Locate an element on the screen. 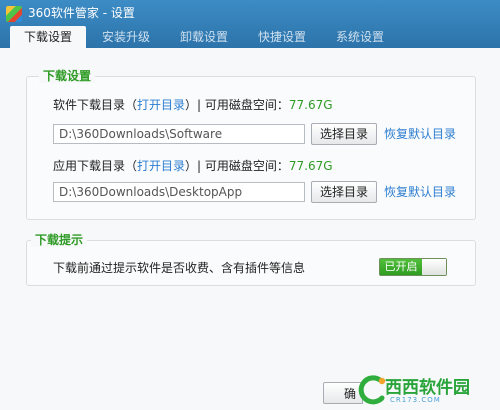  window-title: 360软件管家 - 设置 is located at coordinates (81, 13).